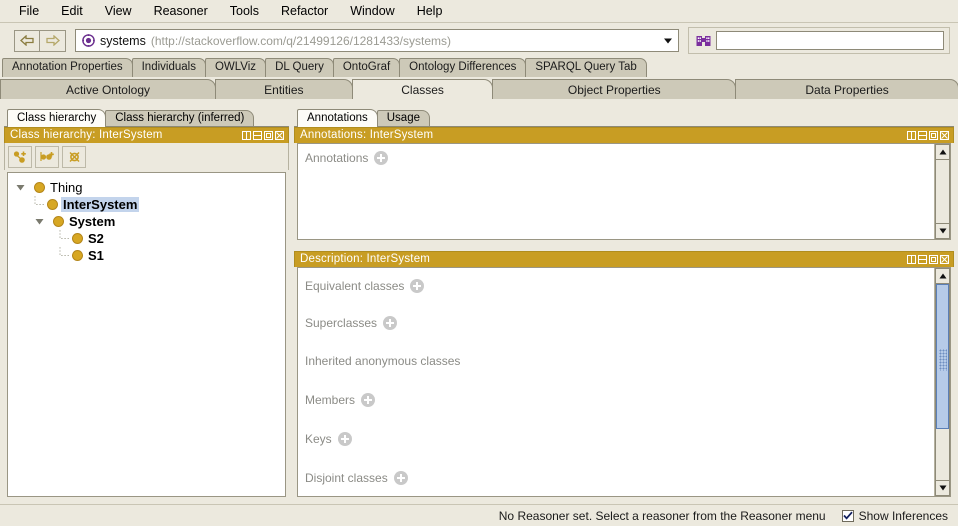 The height and width of the screenshot is (526, 958). Describe the element at coordinates (53, 40) in the screenshot. I see `forward-arrow-icon` at that location.